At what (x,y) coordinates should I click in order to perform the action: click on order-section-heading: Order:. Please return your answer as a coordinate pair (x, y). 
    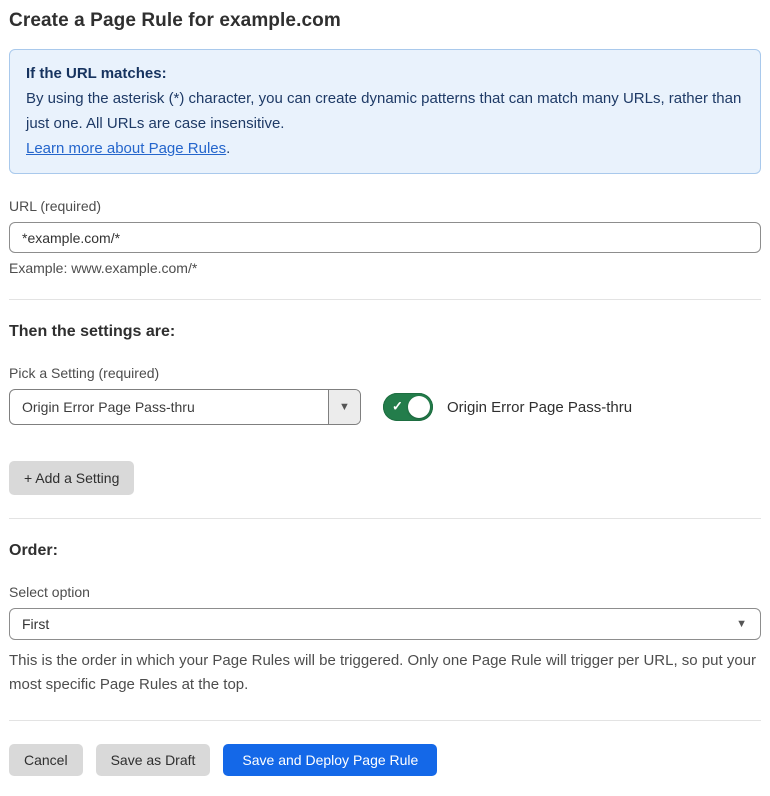
    Looking at the image, I should click on (33, 550).